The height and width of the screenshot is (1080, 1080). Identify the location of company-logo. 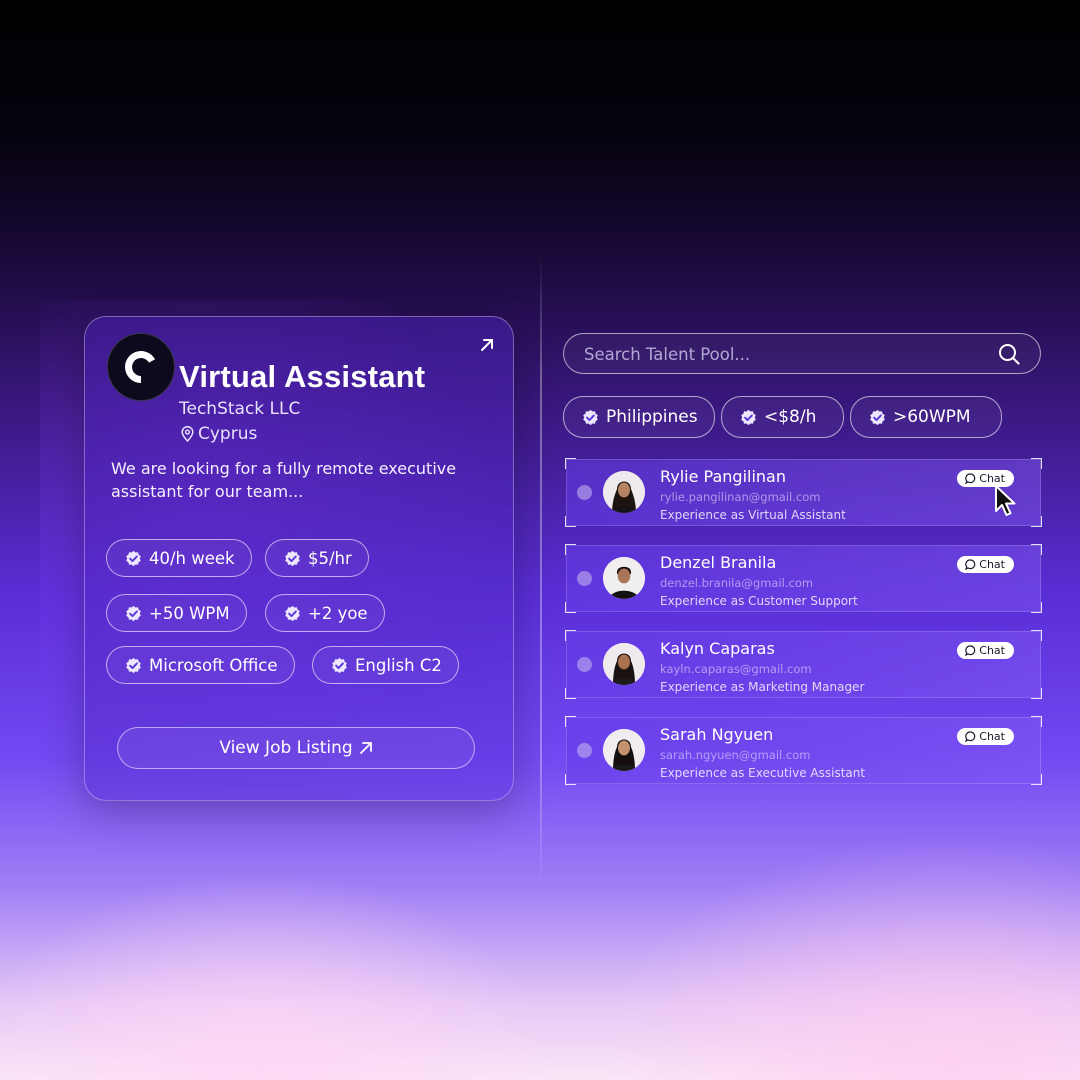
(141, 367).